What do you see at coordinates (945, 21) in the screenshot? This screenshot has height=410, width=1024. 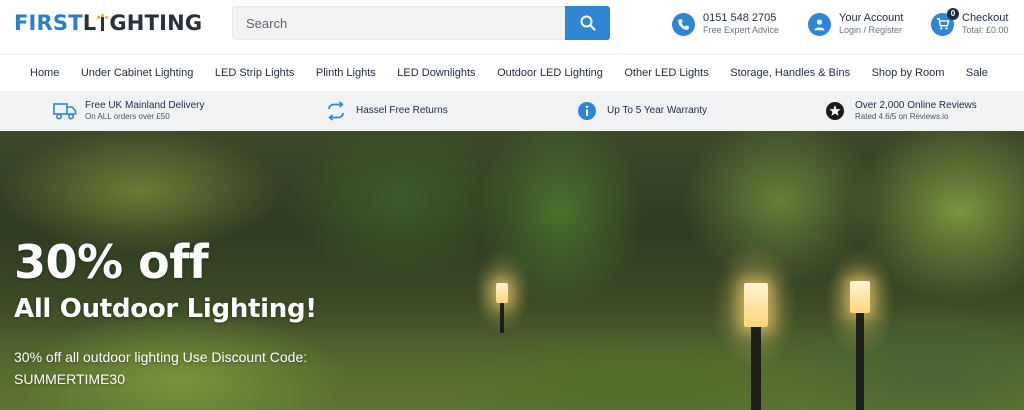 I see `cart-icon: 0` at bounding box center [945, 21].